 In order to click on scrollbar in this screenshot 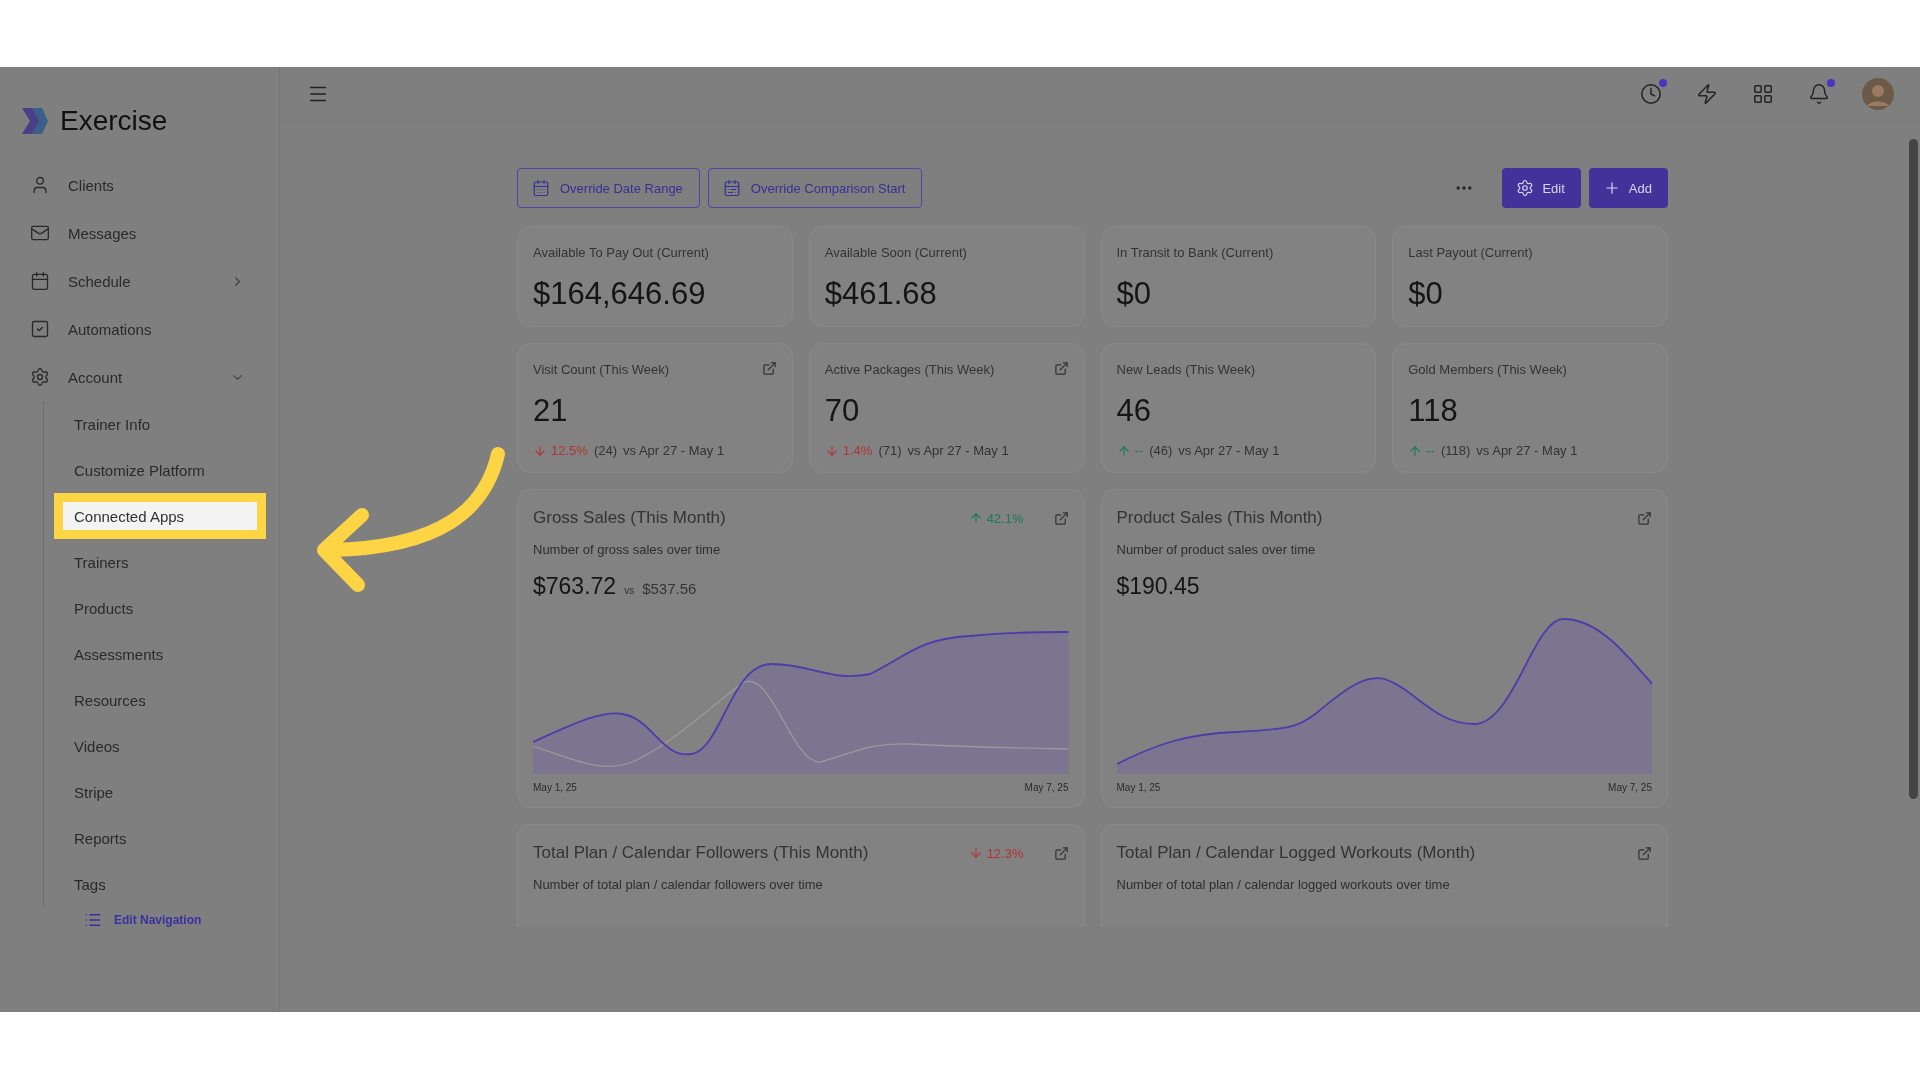, I will do `click(1913, 469)`.